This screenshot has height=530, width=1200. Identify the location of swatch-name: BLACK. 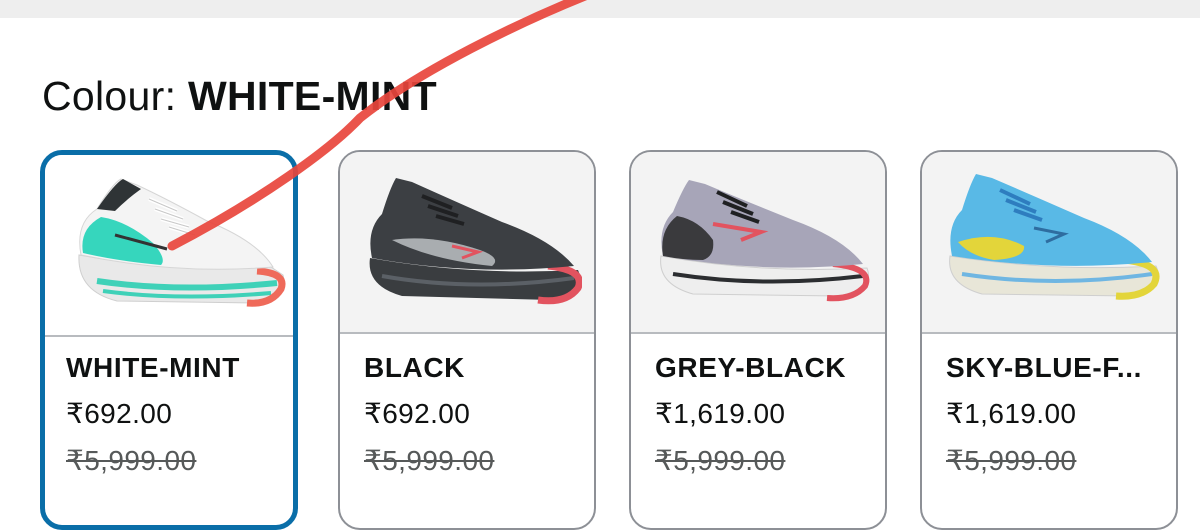
(414, 367).